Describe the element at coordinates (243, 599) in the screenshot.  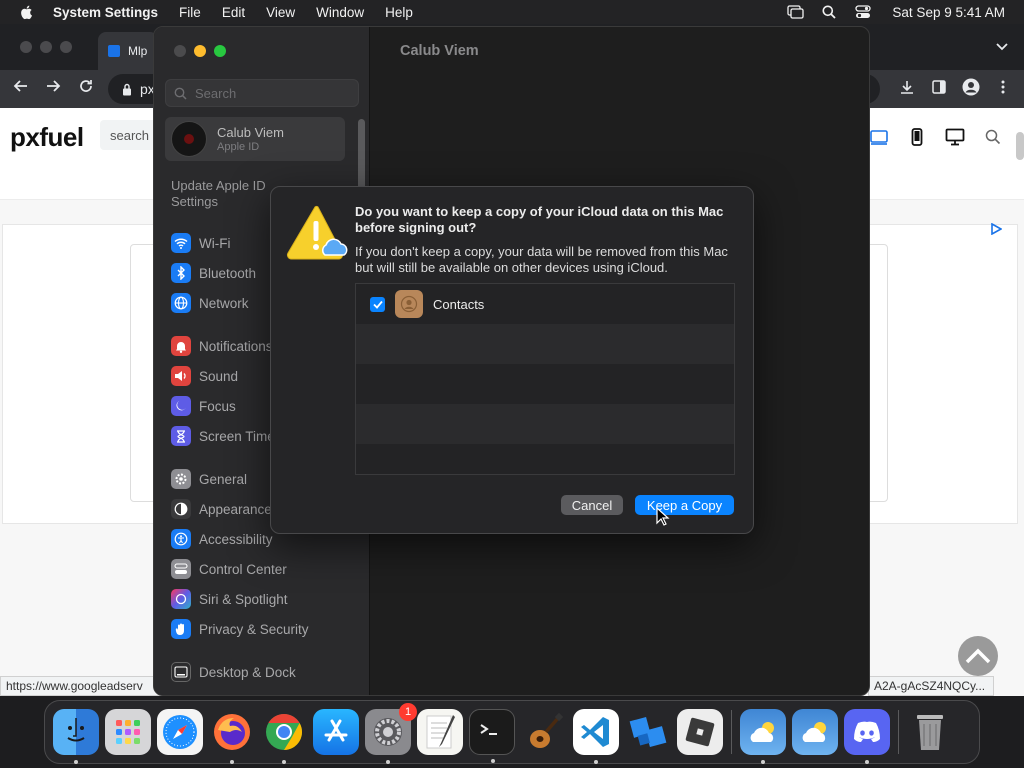
I see `sidebar-item-label: Siri & Spotlight` at that location.